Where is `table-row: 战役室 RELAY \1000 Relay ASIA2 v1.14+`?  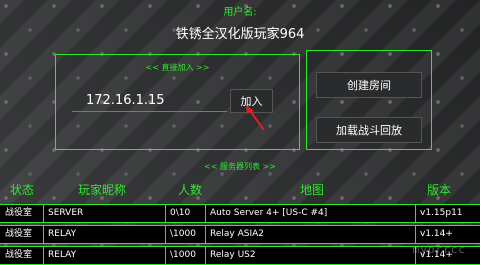
table-row: 战役室 RELAY \1000 Relay ASIA2 v1.14+ is located at coordinates (240, 234).